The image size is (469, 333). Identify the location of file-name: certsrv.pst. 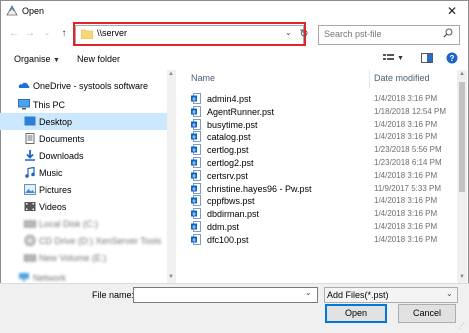
(227, 175).